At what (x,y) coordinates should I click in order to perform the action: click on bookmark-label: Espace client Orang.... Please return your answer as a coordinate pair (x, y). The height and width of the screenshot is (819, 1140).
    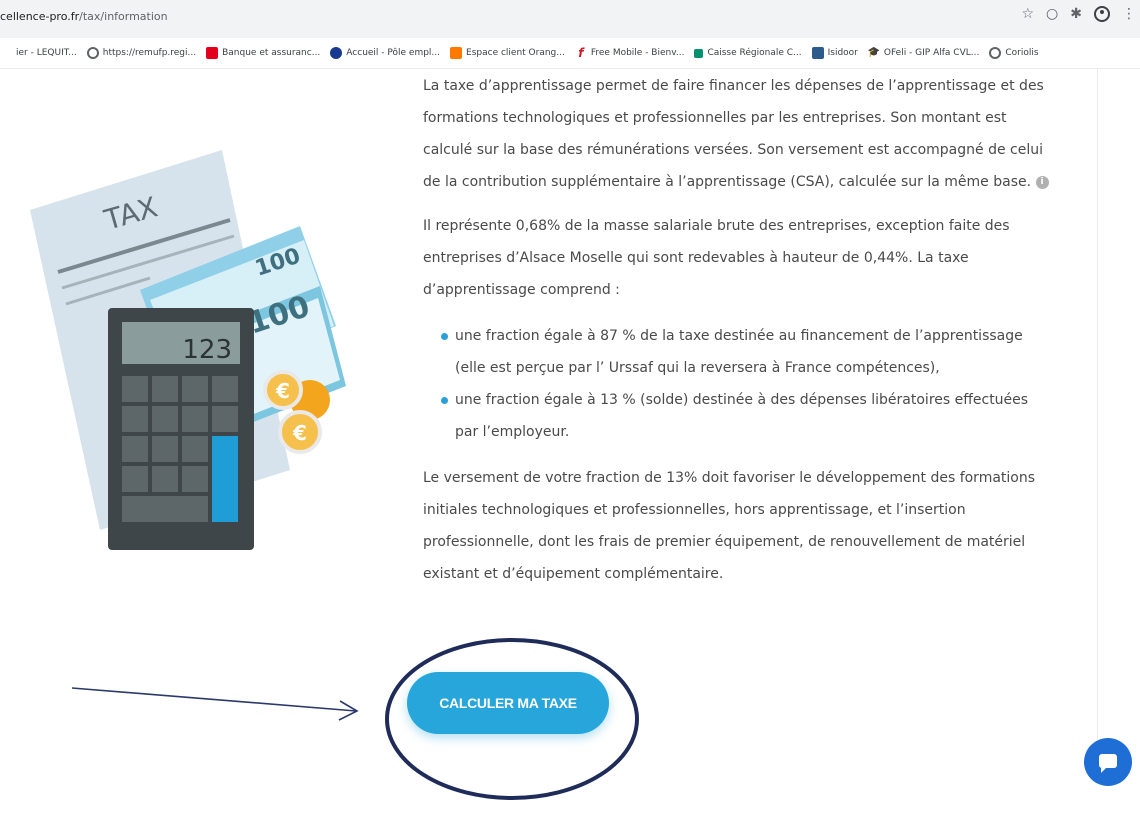
    Looking at the image, I should click on (515, 53).